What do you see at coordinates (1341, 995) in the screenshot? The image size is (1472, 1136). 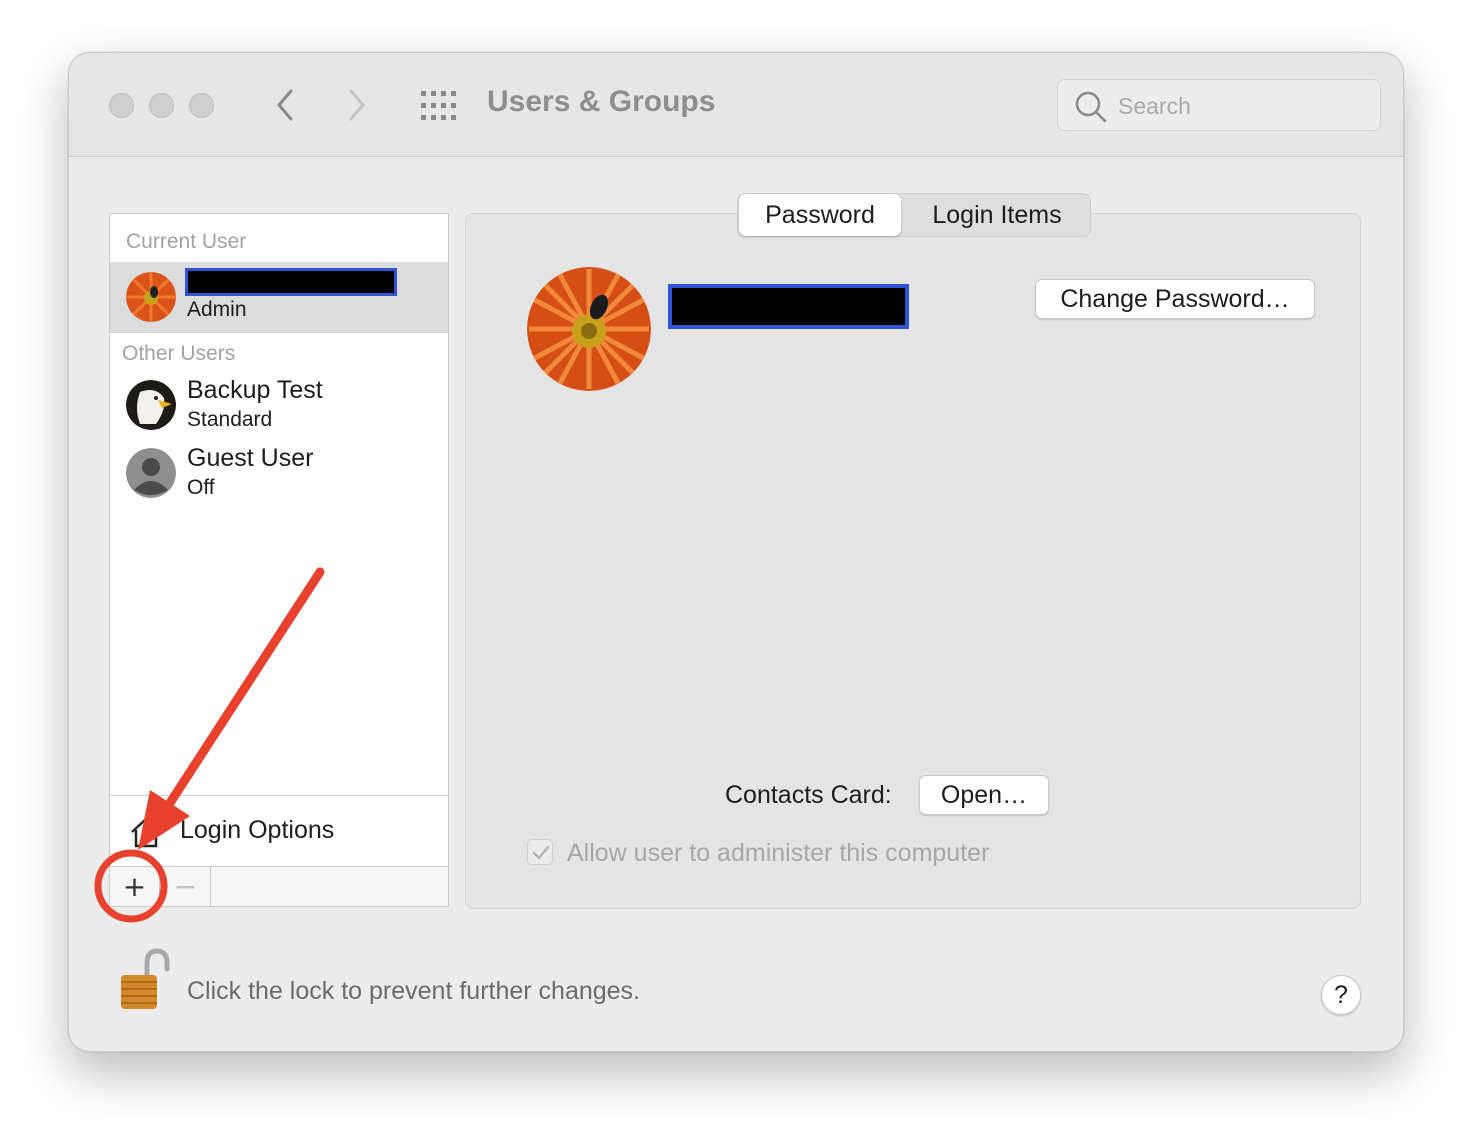 I see `help-button: ?` at bounding box center [1341, 995].